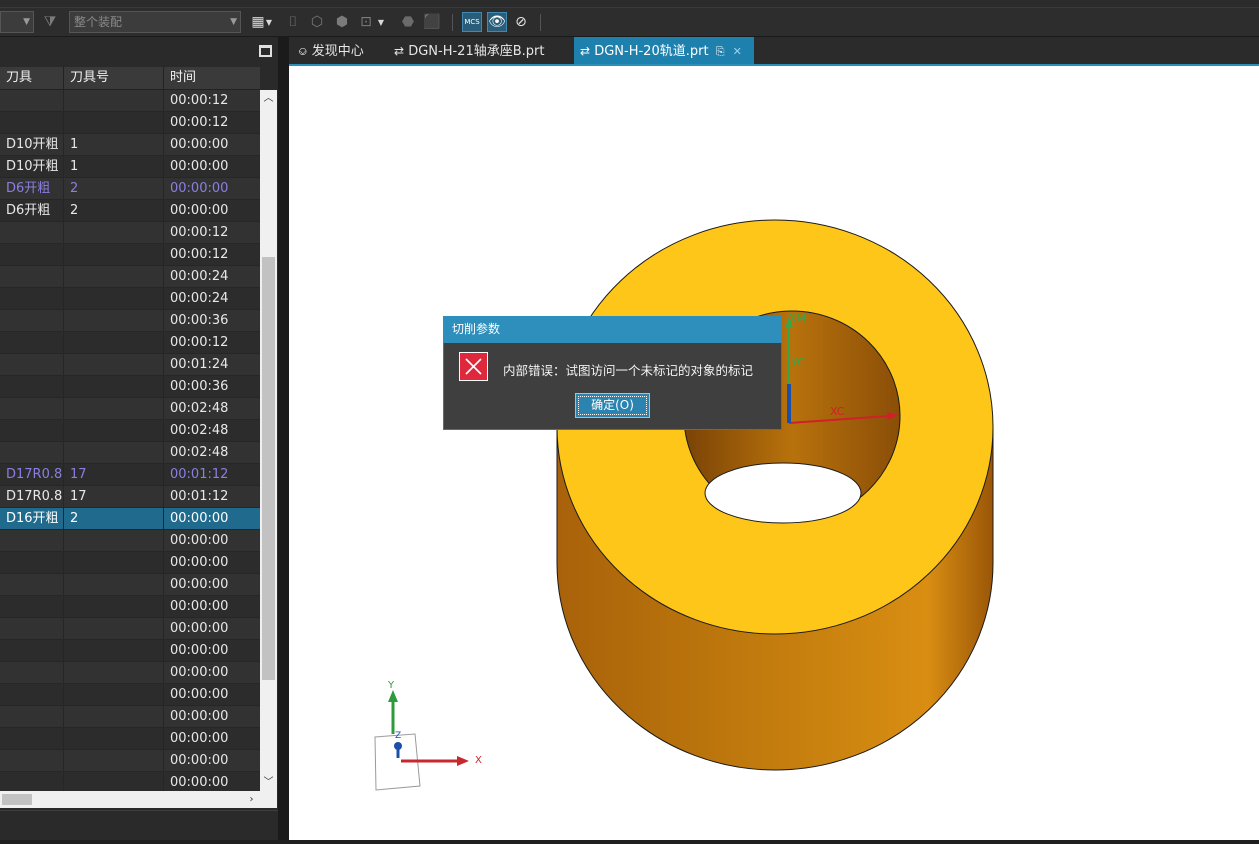  Describe the element at coordinates (783, 493) in the screenshot. I see `bore-through-opening` at that location.